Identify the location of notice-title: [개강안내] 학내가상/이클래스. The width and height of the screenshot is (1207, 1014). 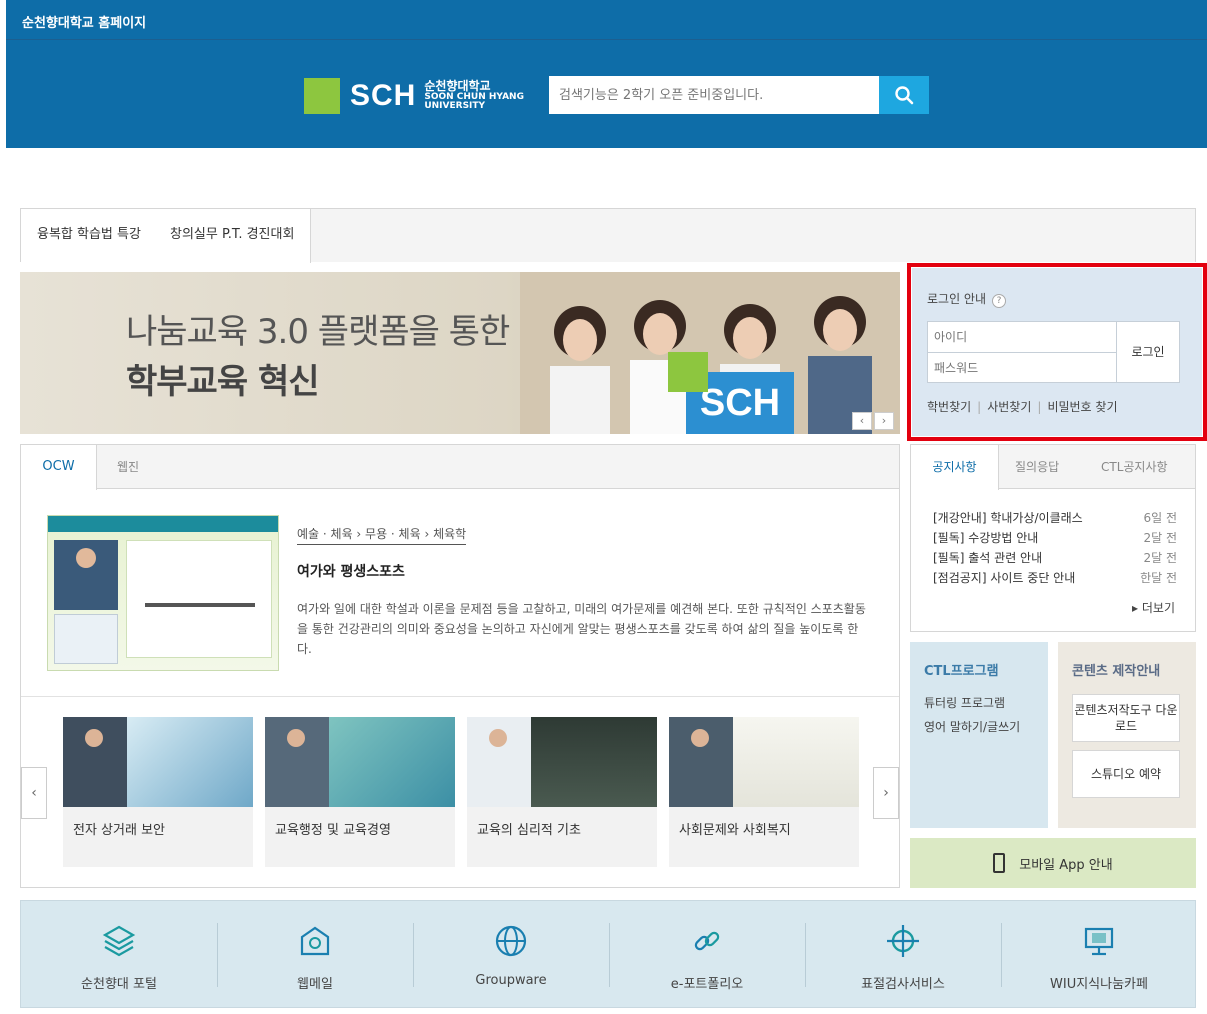
(1008, 518).